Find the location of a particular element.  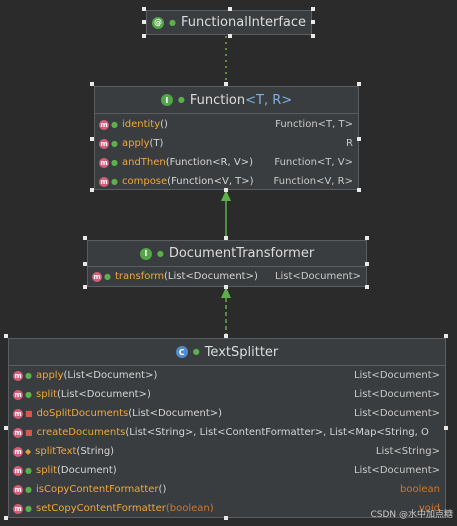

method-params: (Document) is located at coordinates (87, 470).